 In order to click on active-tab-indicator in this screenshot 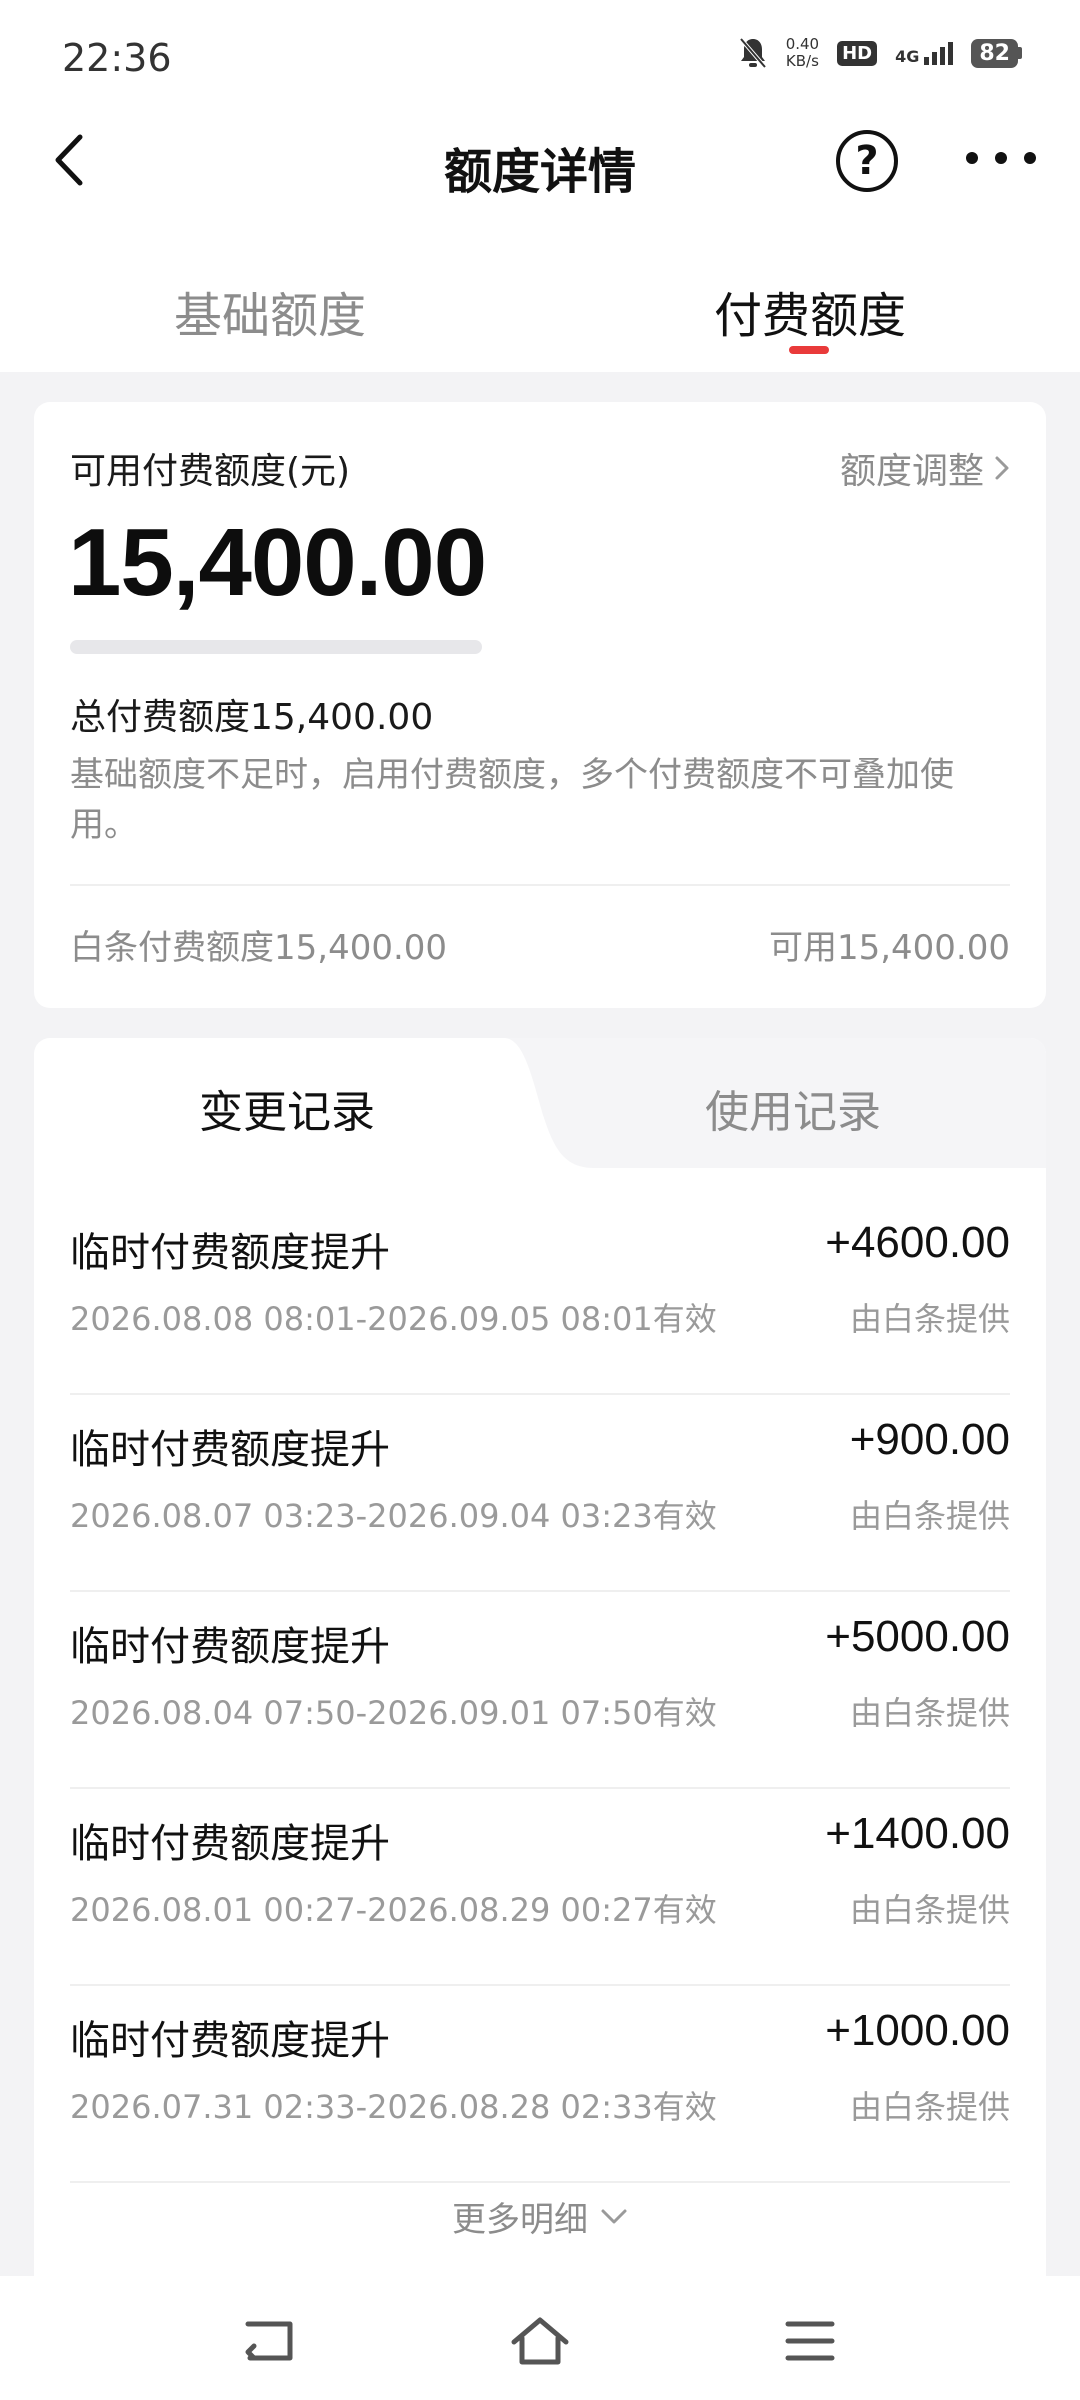, I will do `click(809, 350)`.